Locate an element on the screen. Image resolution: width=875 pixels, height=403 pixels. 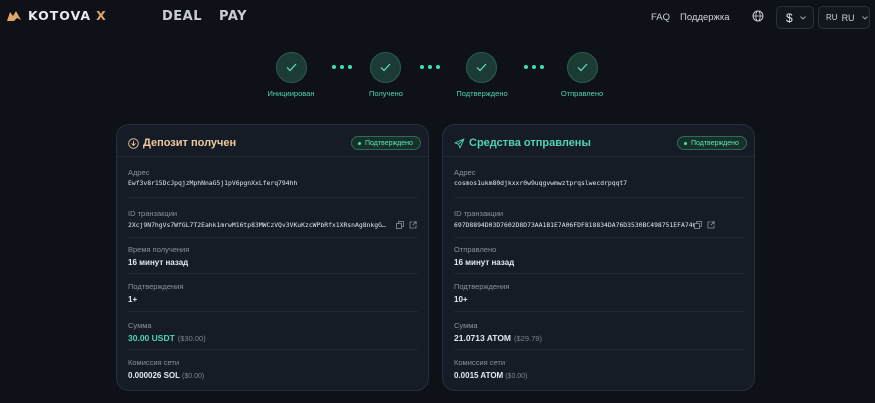
sent-time-label: Отправлено is located at coordinates (475, 249).